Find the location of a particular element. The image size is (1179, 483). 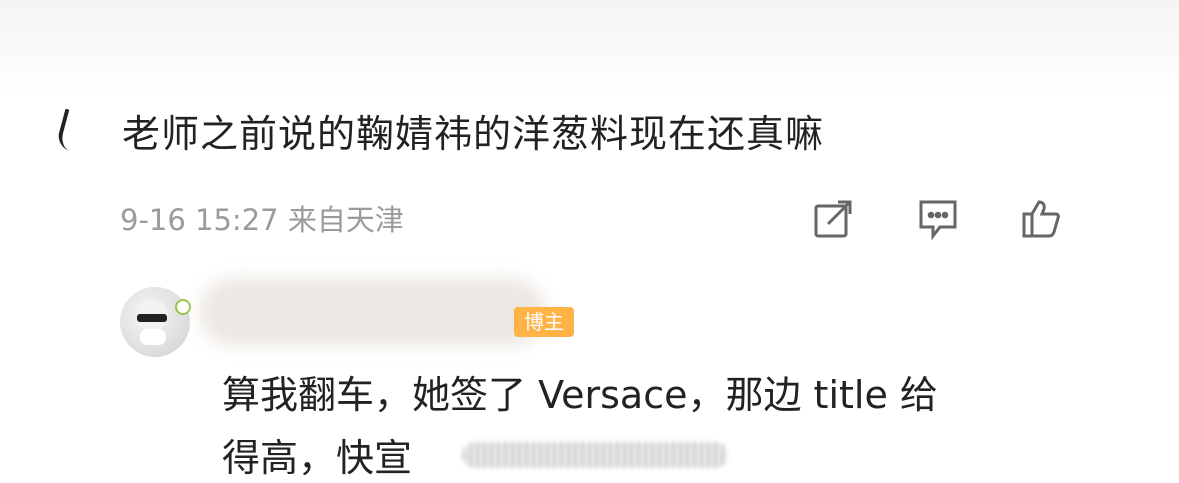

like-icon is located at coordinates (1041, 219).